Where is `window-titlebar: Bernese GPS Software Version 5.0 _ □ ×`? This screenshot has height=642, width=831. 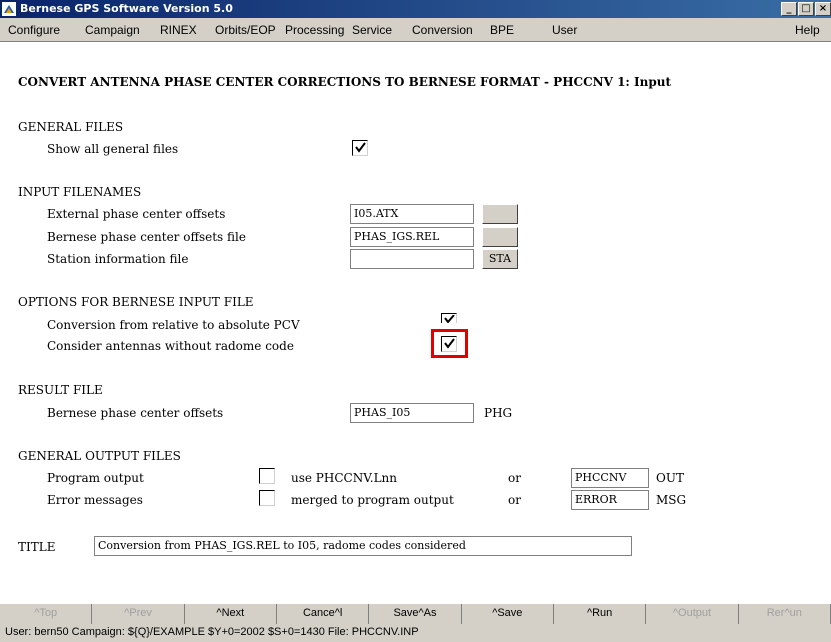
window-titlebar: Bernese GPS Software Version 5.0 _ □ × is located at coordinates (415, 9).